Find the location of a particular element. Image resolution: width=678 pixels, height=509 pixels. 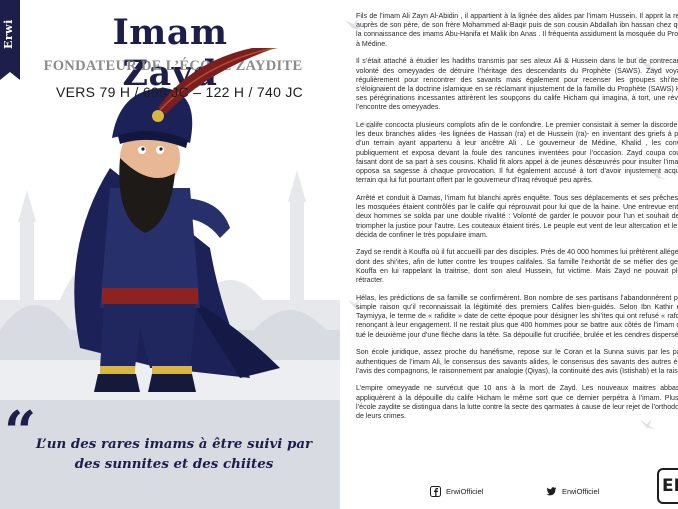

twitter-handle: ErwiOfficiel is located at coordinates (581, 491).